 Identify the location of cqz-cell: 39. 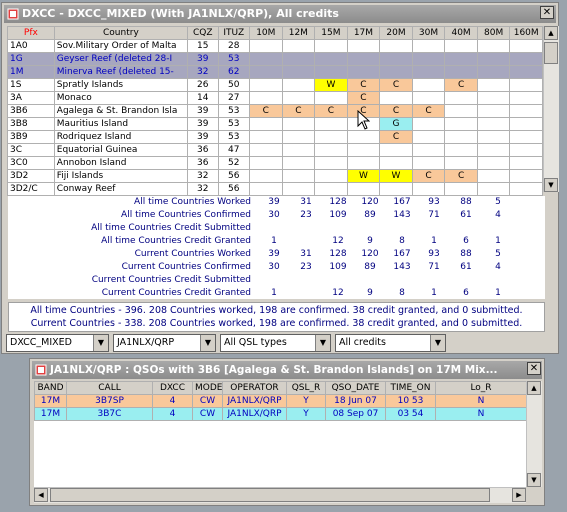
(203, 124).